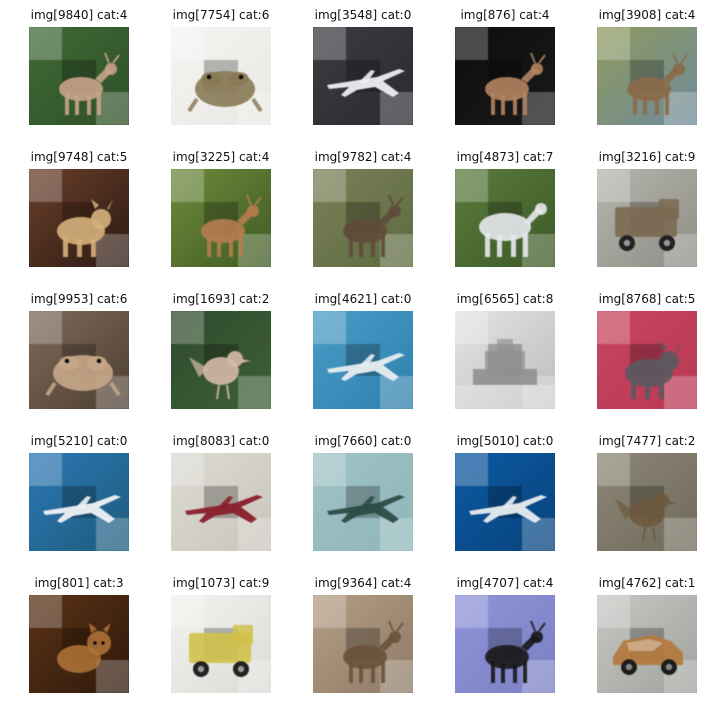 The image size is (720, 720). What do you see at coordinates (363, 157) in the screenshot?
I see `image-caption: img[9782] cat:4` at bounding box center [363, 157].